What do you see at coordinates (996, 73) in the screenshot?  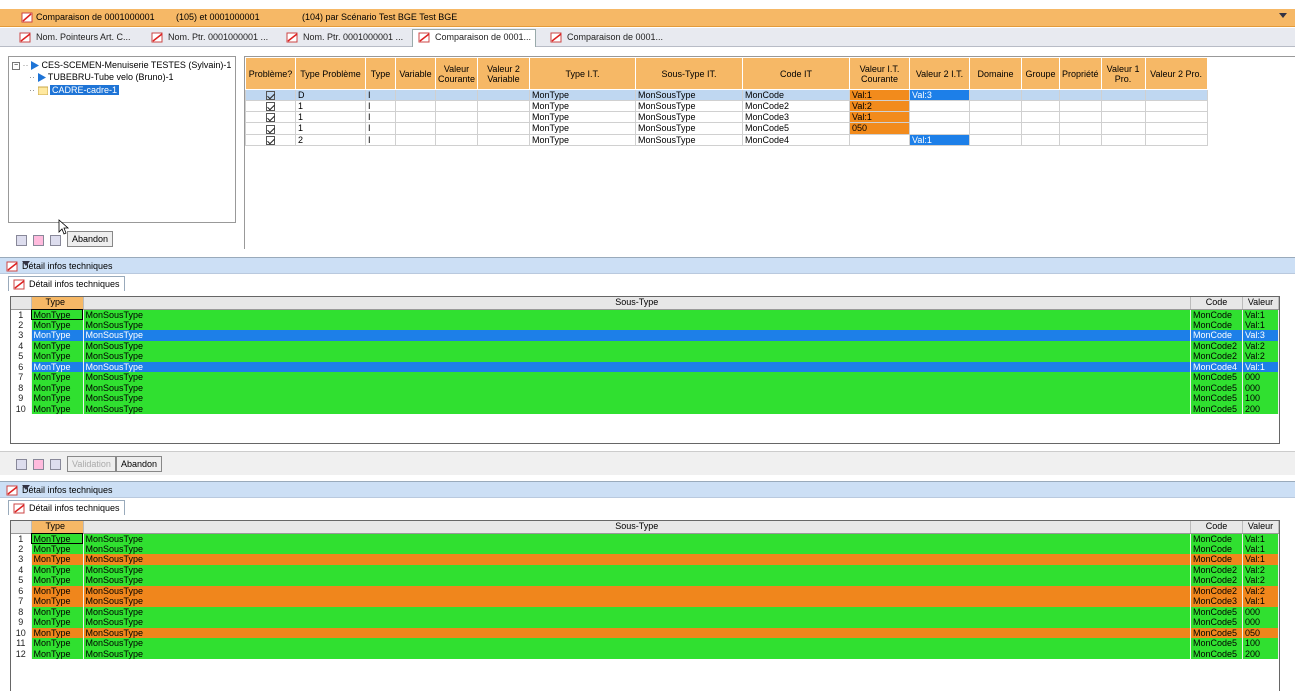 I see `col-domaine: Domaine` at bounding box center [996, 73].